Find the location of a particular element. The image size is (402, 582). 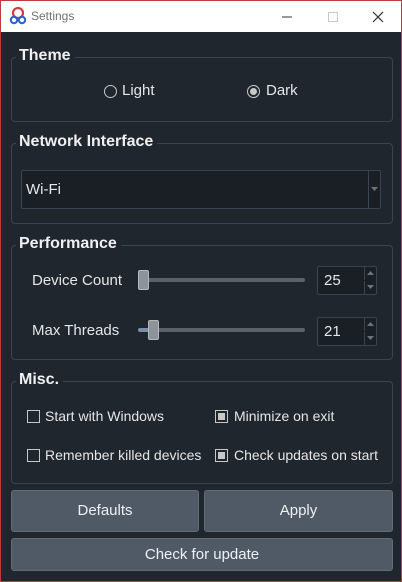

minimize-icon is located at coordinates (287, 17).